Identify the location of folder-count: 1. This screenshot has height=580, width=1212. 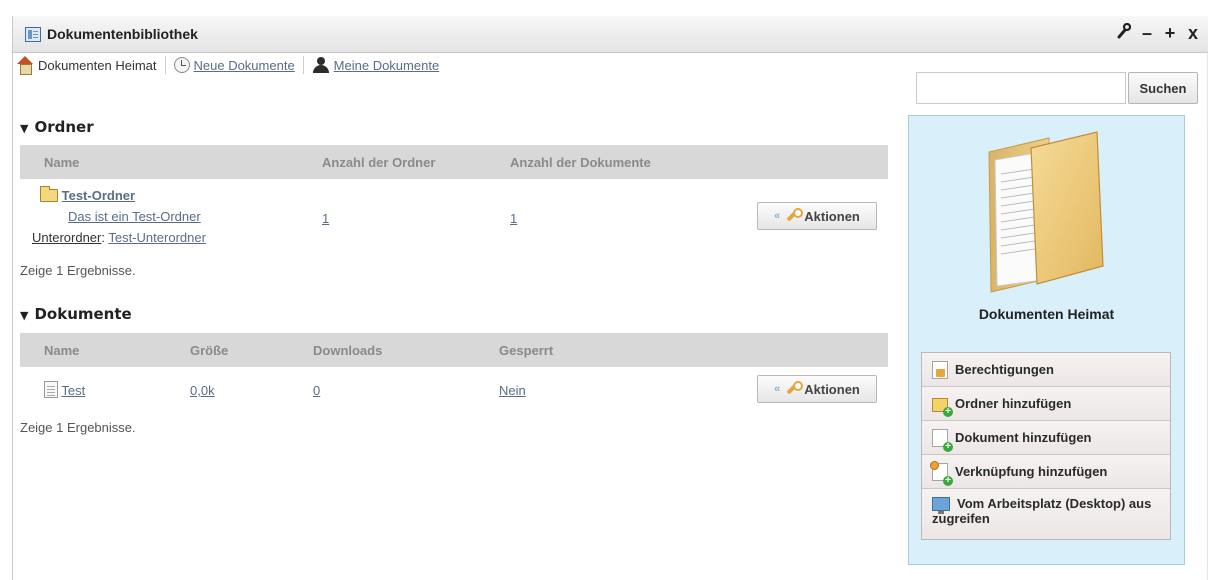
(325, 218).